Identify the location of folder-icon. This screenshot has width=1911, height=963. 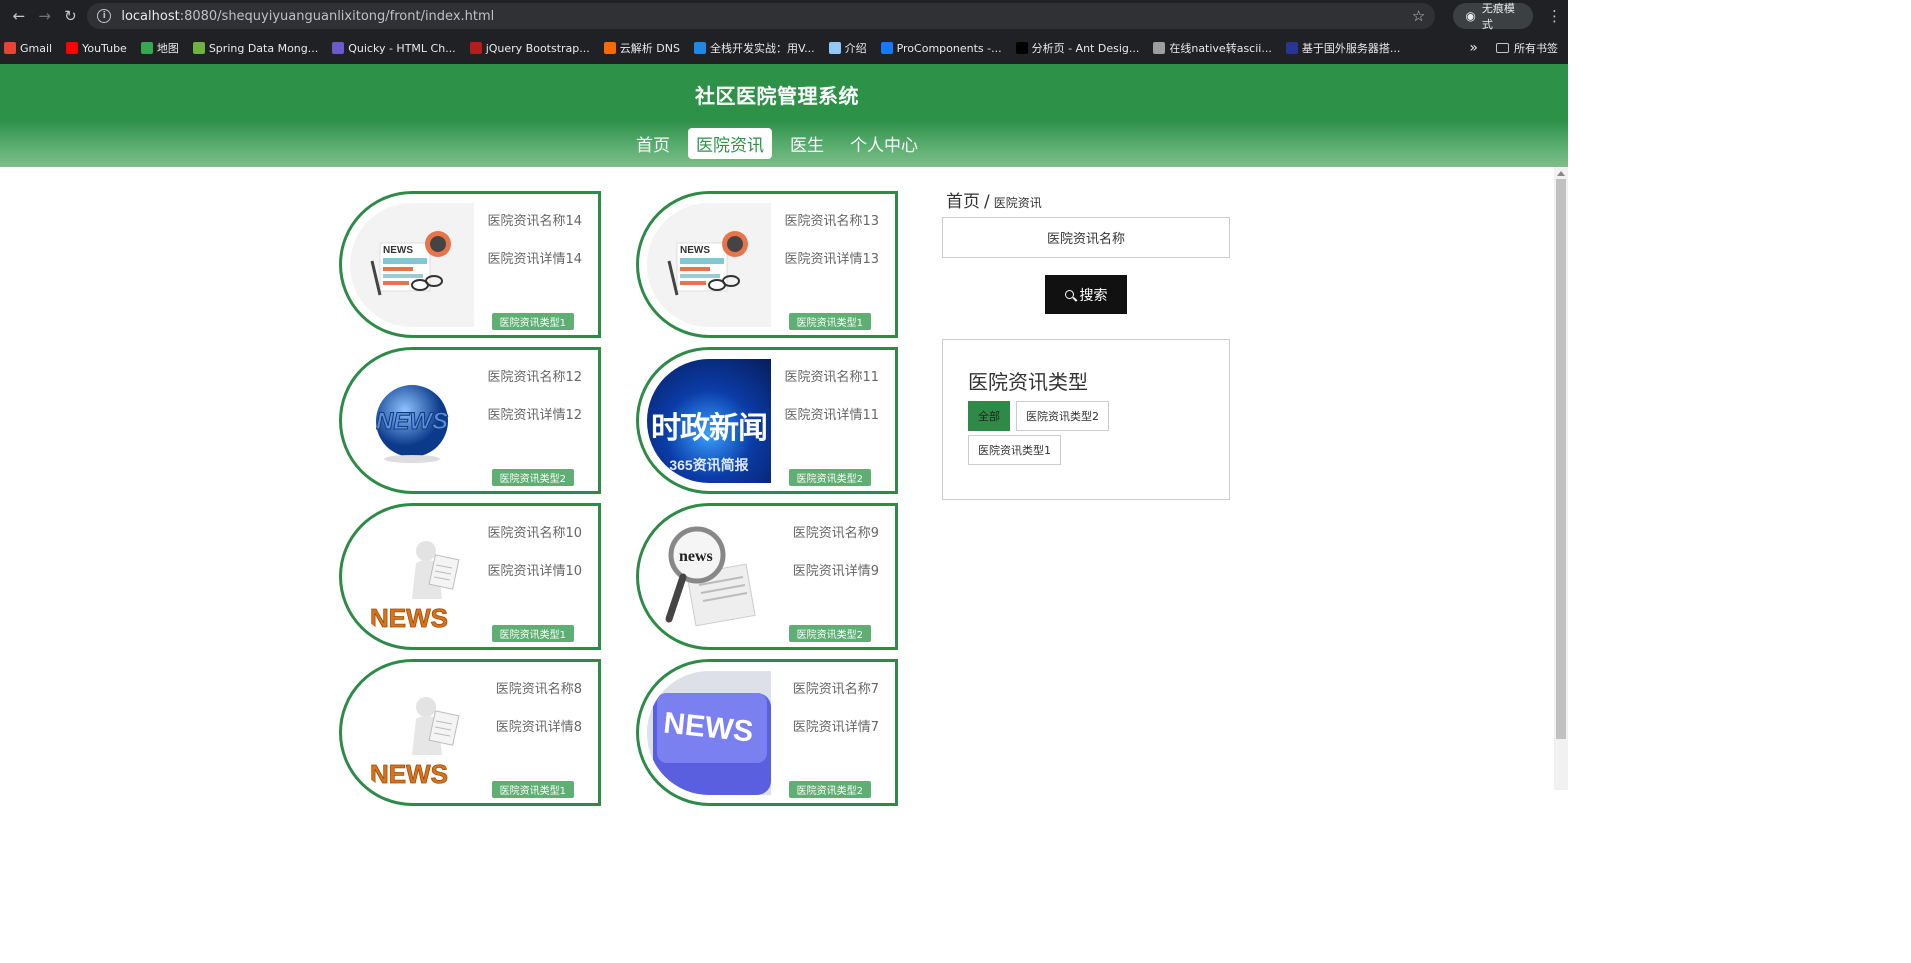
(1502, 48).